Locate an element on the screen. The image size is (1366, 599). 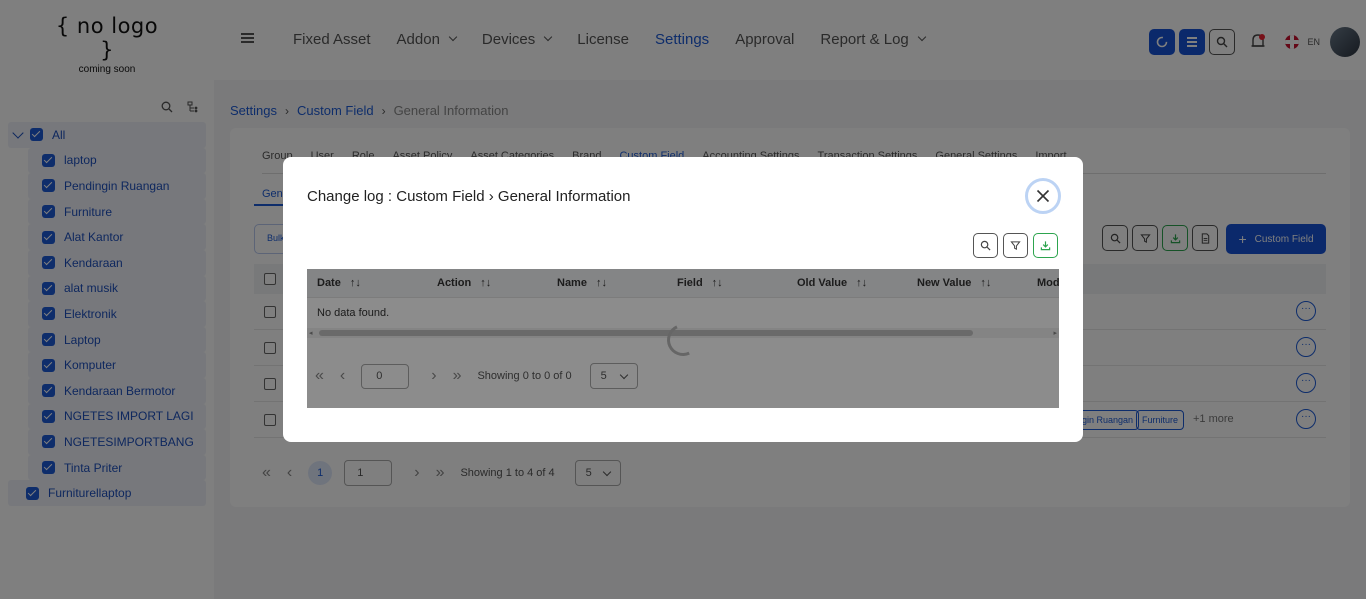
export-button is located at coordinates (1045, 245).